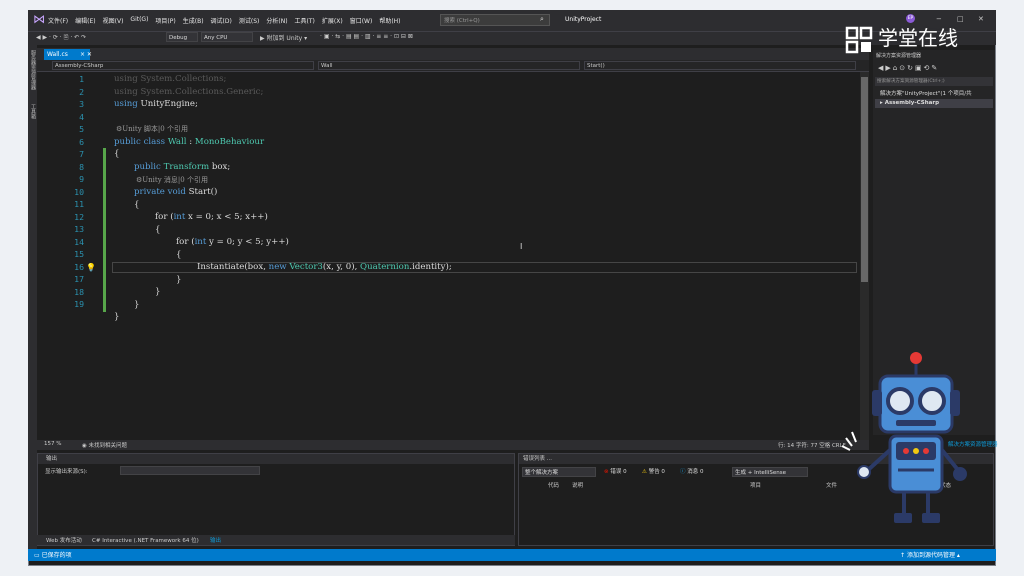 The height and width of the screenshot is (576, 1024). I want to click on line-number: 13, so click(79, 229).